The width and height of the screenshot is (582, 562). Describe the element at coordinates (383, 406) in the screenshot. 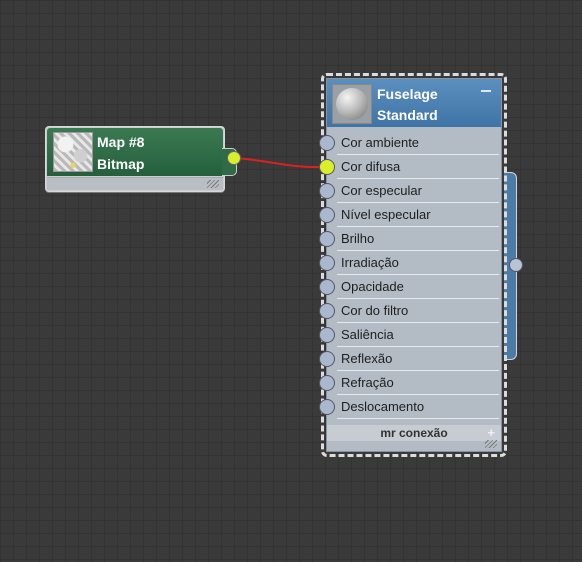

I see `slot-label: Deslocamento` at that location.